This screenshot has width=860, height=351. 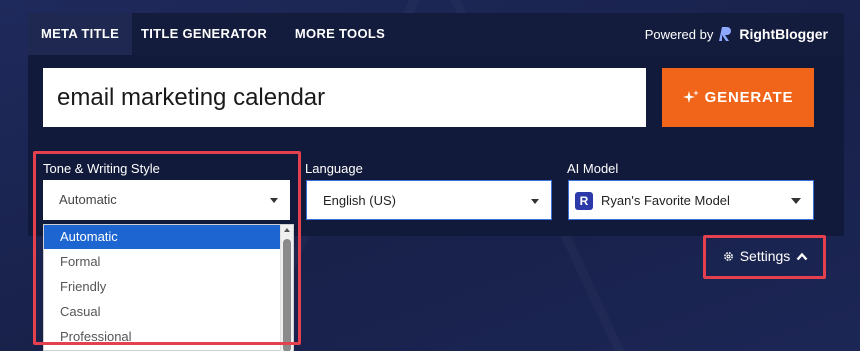 I want to click on tone-select-value: Automatic, so click(x=88, y=199).